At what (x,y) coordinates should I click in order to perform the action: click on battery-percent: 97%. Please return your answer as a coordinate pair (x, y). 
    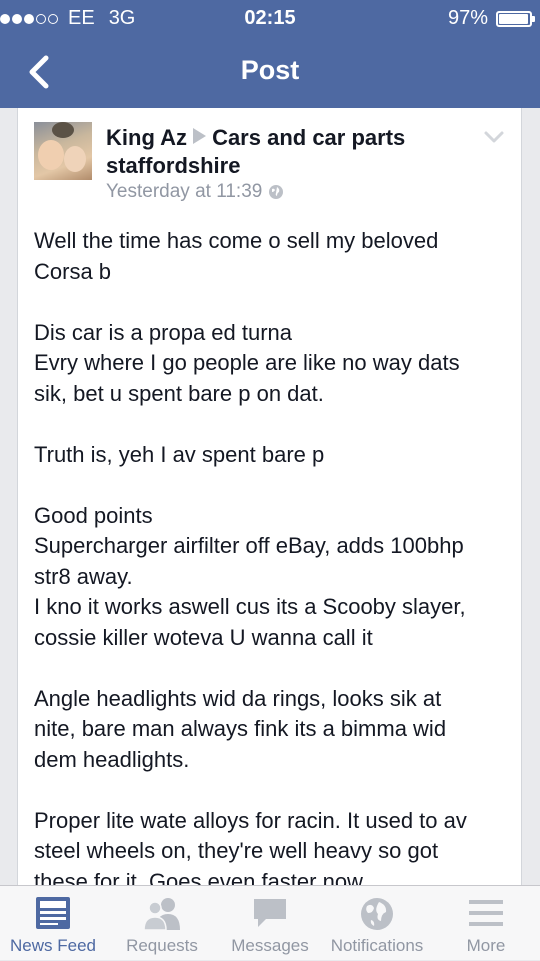
    Looking at the image, I should click on (467, 18).